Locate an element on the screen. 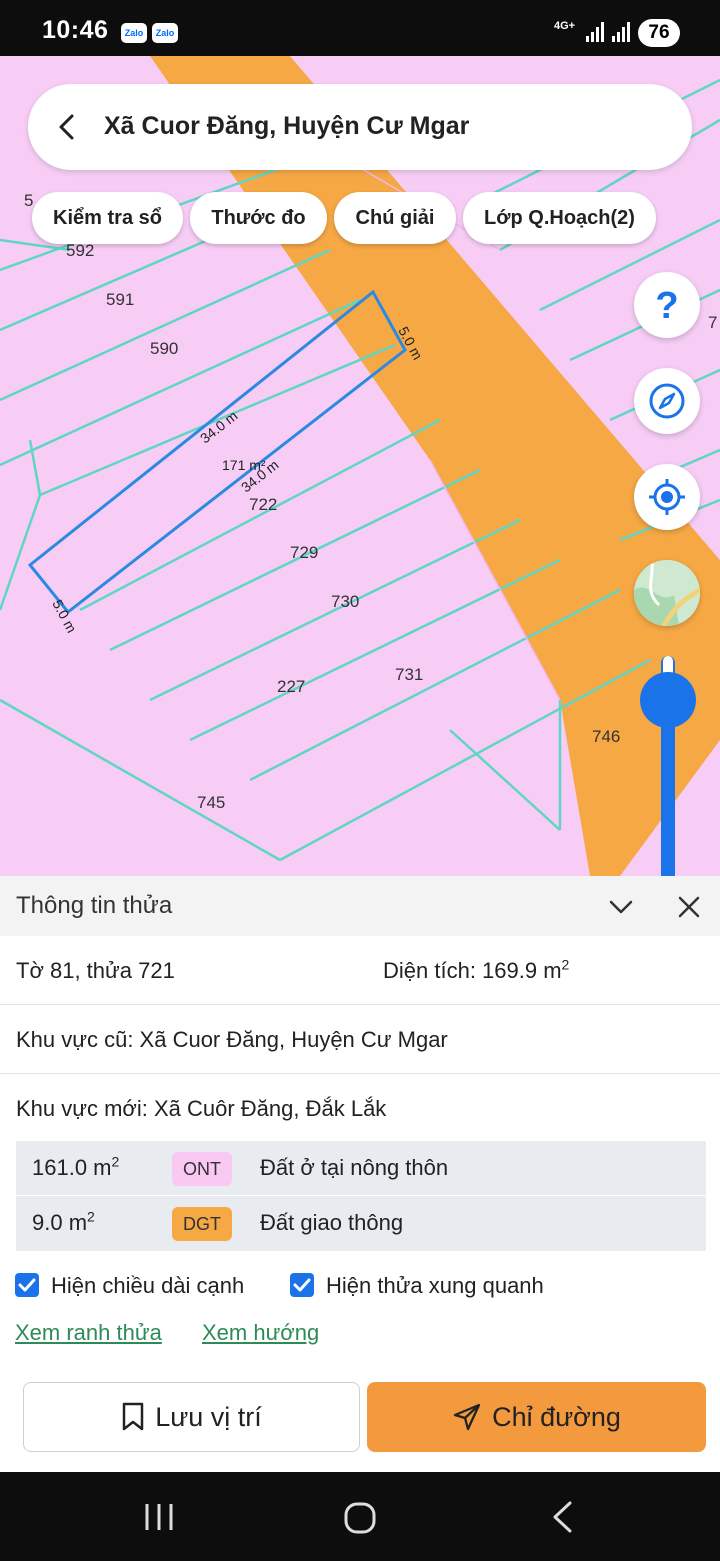  chip-planning-layer: Lớp Q.Hoạch(2) is located at coordinates (559, 218).